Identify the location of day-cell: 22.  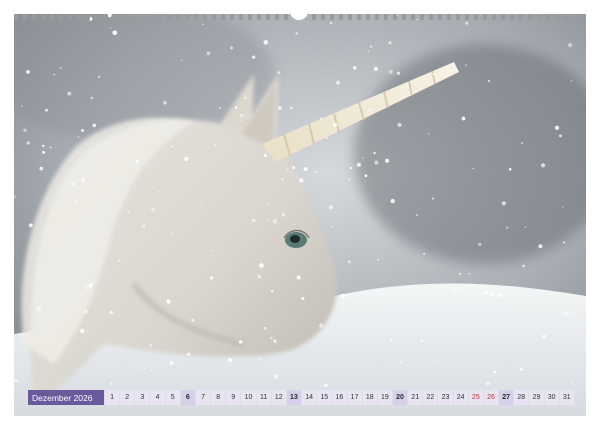
(430, 397).